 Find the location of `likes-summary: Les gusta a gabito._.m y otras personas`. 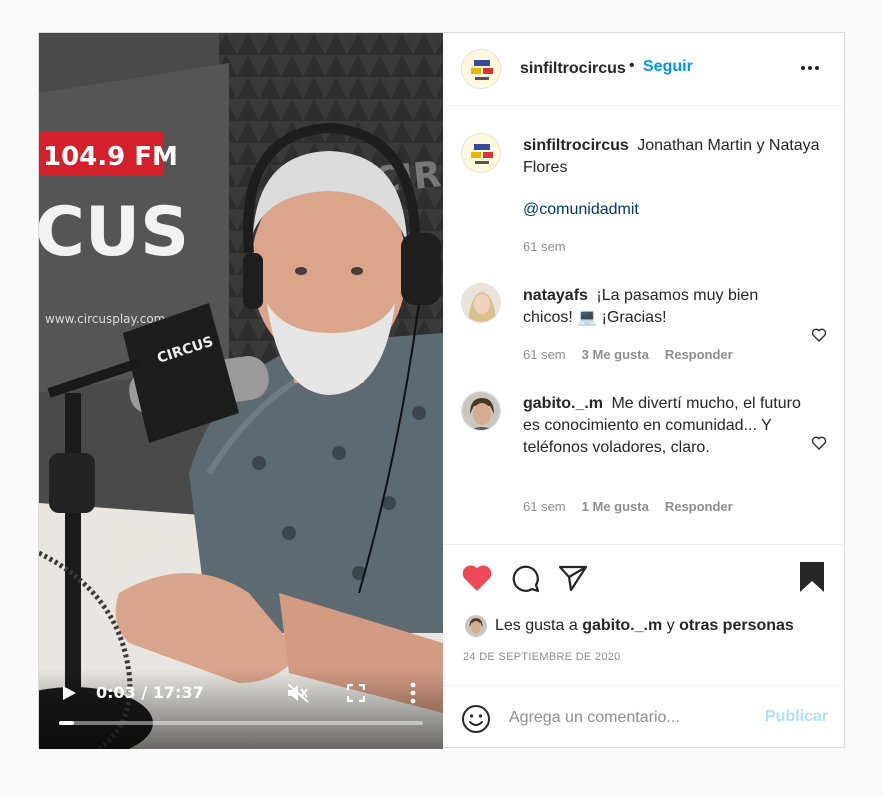

likes-summary: Les gusta a gabito._.m y otras personas is located at coordinates (629, 626).